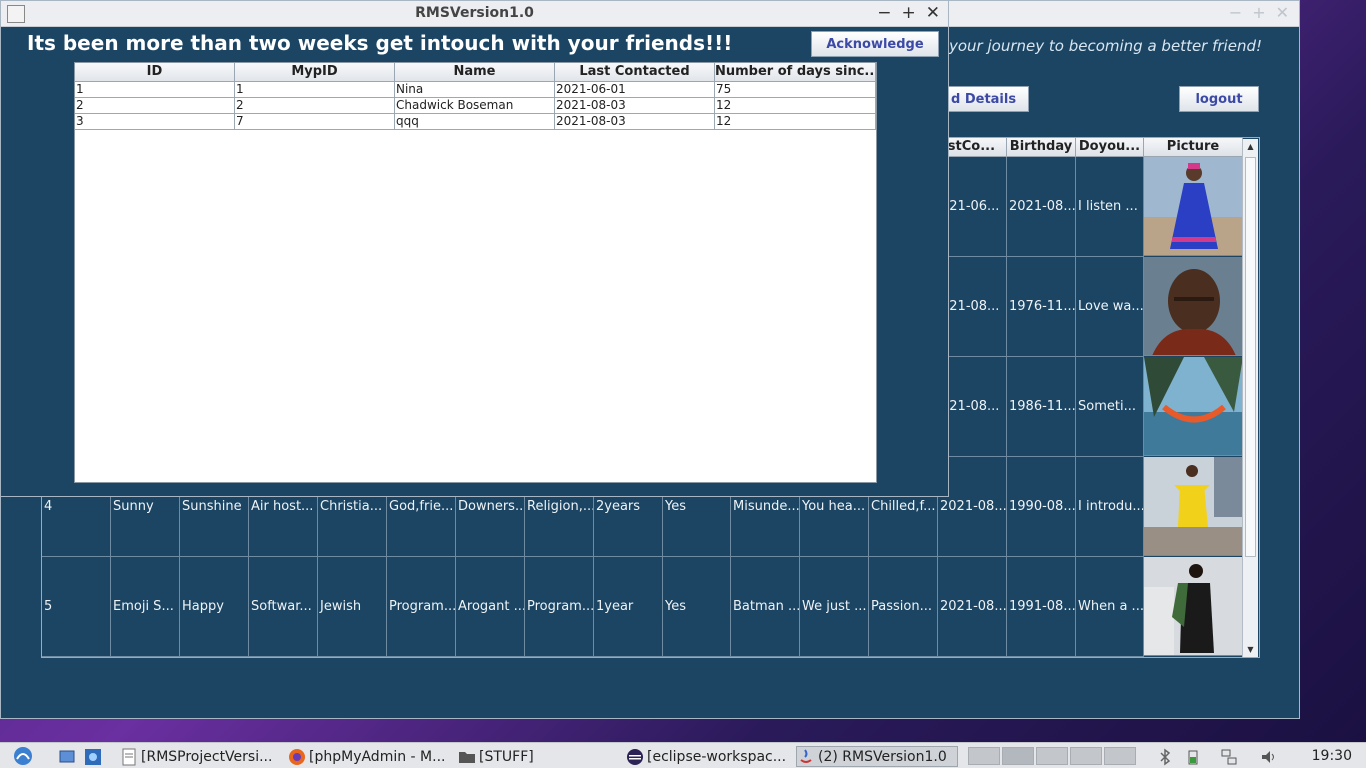  What do you see at coordinates (795, 90) in the screenshot?
I see `table-cell: 75` at bounding box center [795, 90].